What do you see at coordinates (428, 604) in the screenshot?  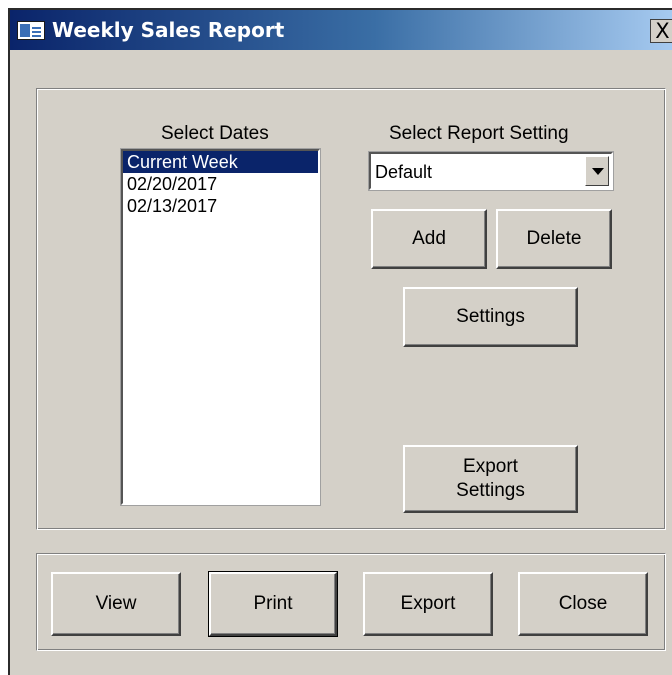 I see `export-button: Export` at bounding box center [428, 604].